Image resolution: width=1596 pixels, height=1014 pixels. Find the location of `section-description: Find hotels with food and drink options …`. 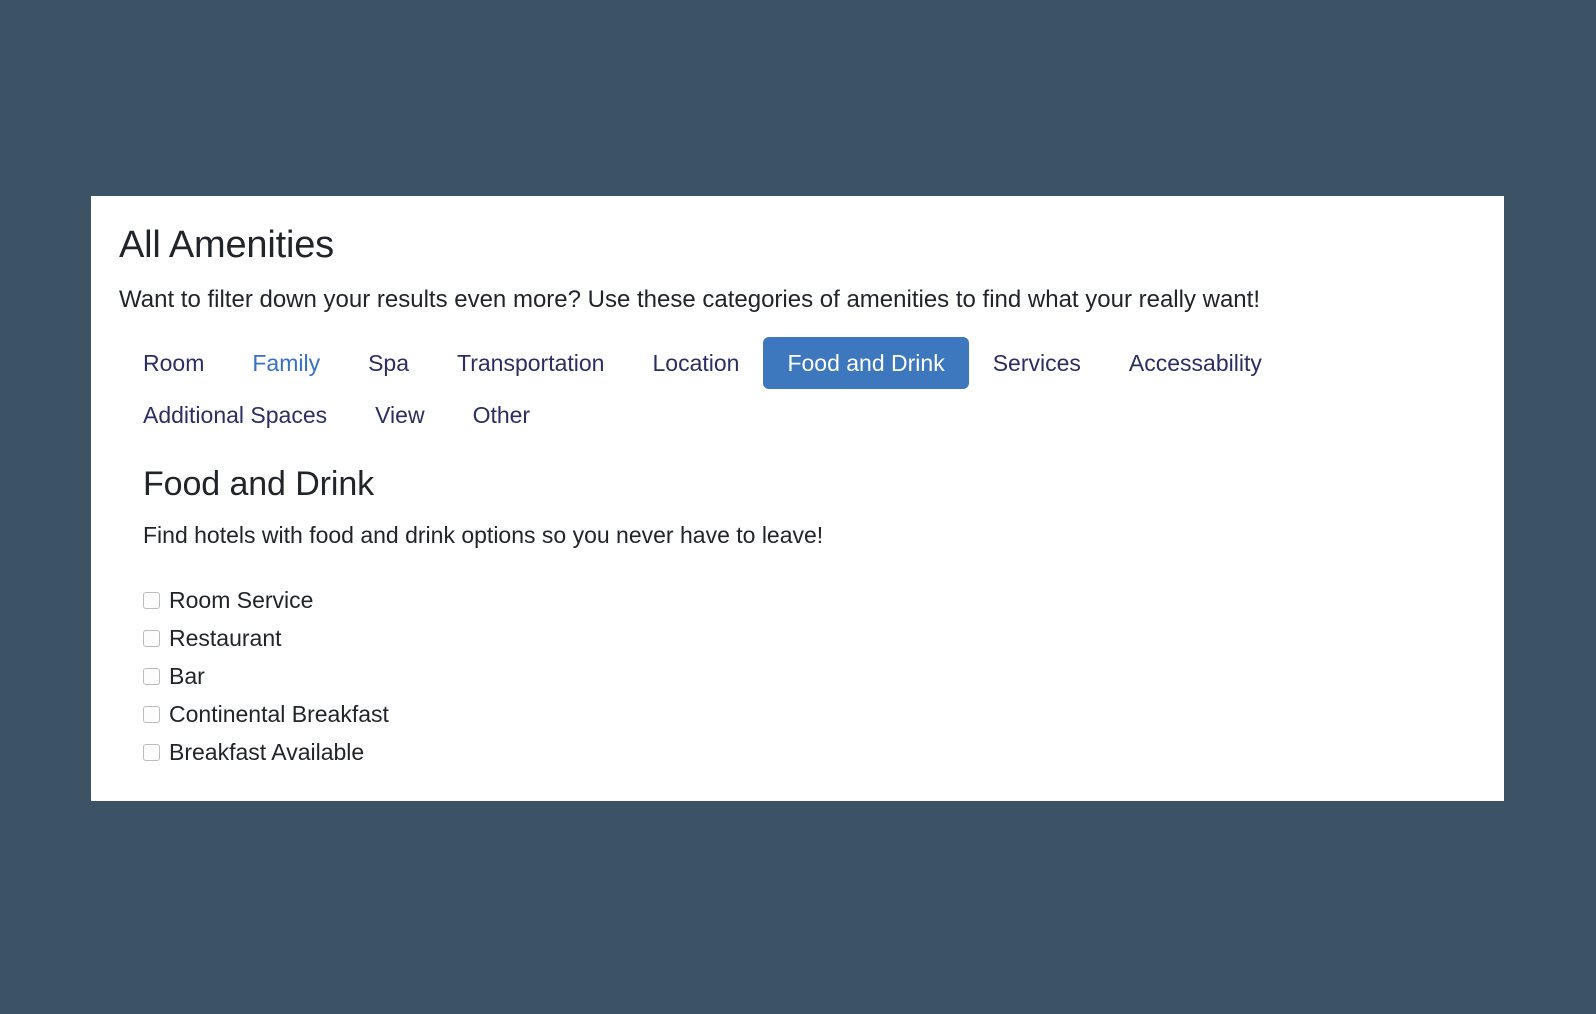

section-description: Find hotels with food and drink options … is located at coordinates (483, 535).